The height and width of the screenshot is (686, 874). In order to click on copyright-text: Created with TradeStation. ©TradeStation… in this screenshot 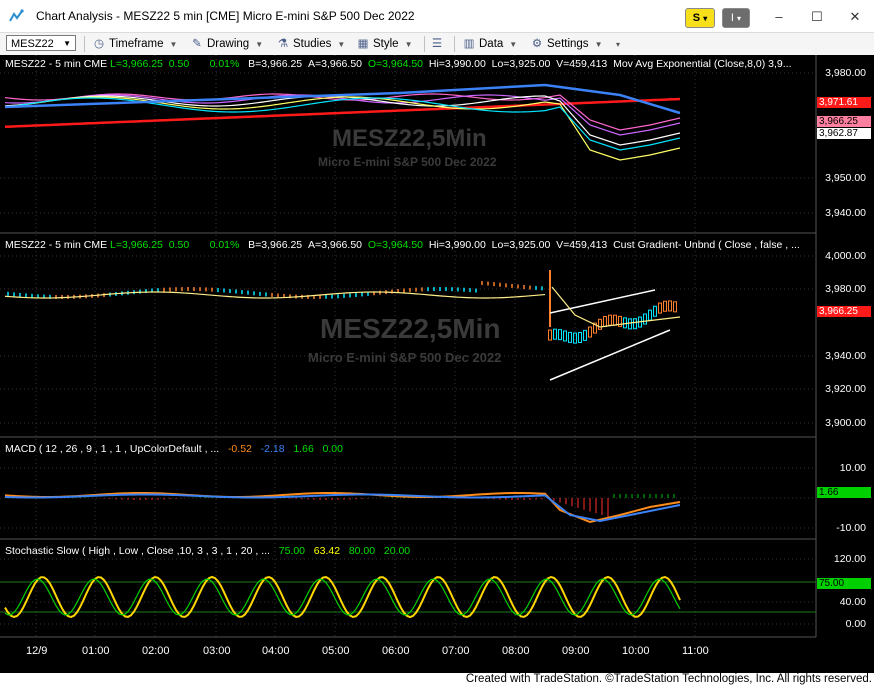, I will do `click(668, 679)`.